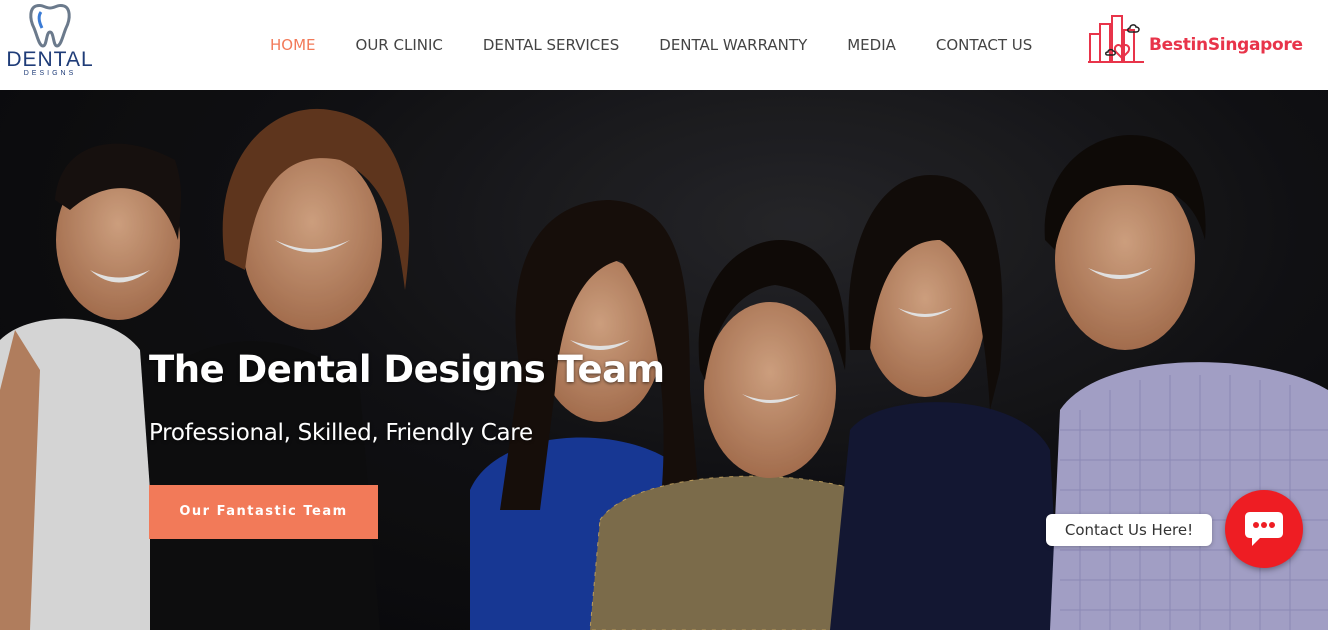 The width and height of the screenshot is (1328, 630). I want to click on nav-home: HOME, so click(293, 45).